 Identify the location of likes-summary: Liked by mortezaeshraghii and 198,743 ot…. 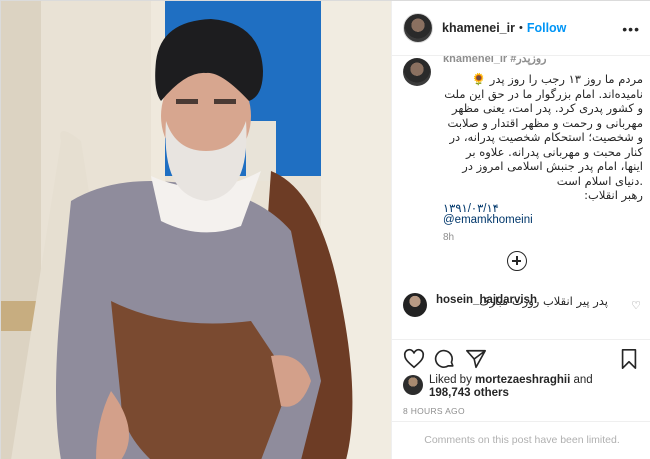
(523, 387).